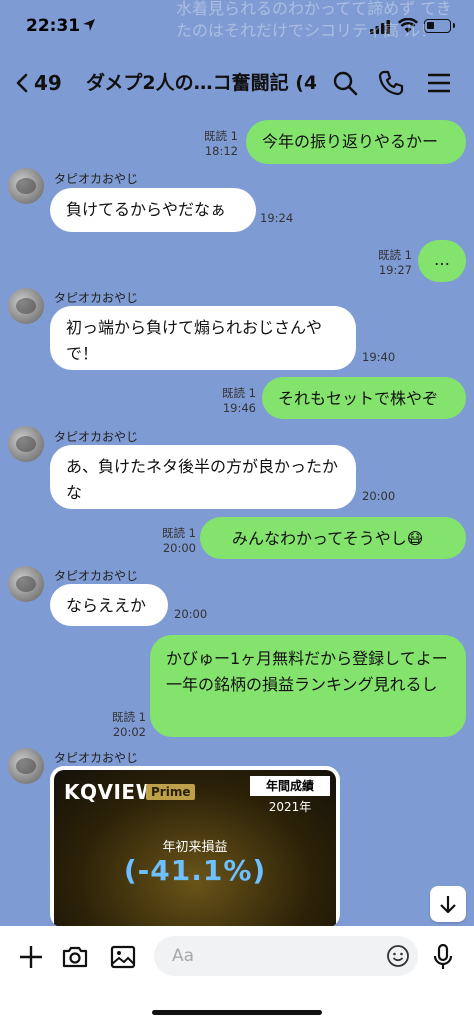 The width and height of the screenshot is (474, 1024). I want to click on search-icon, so click(345, 83).